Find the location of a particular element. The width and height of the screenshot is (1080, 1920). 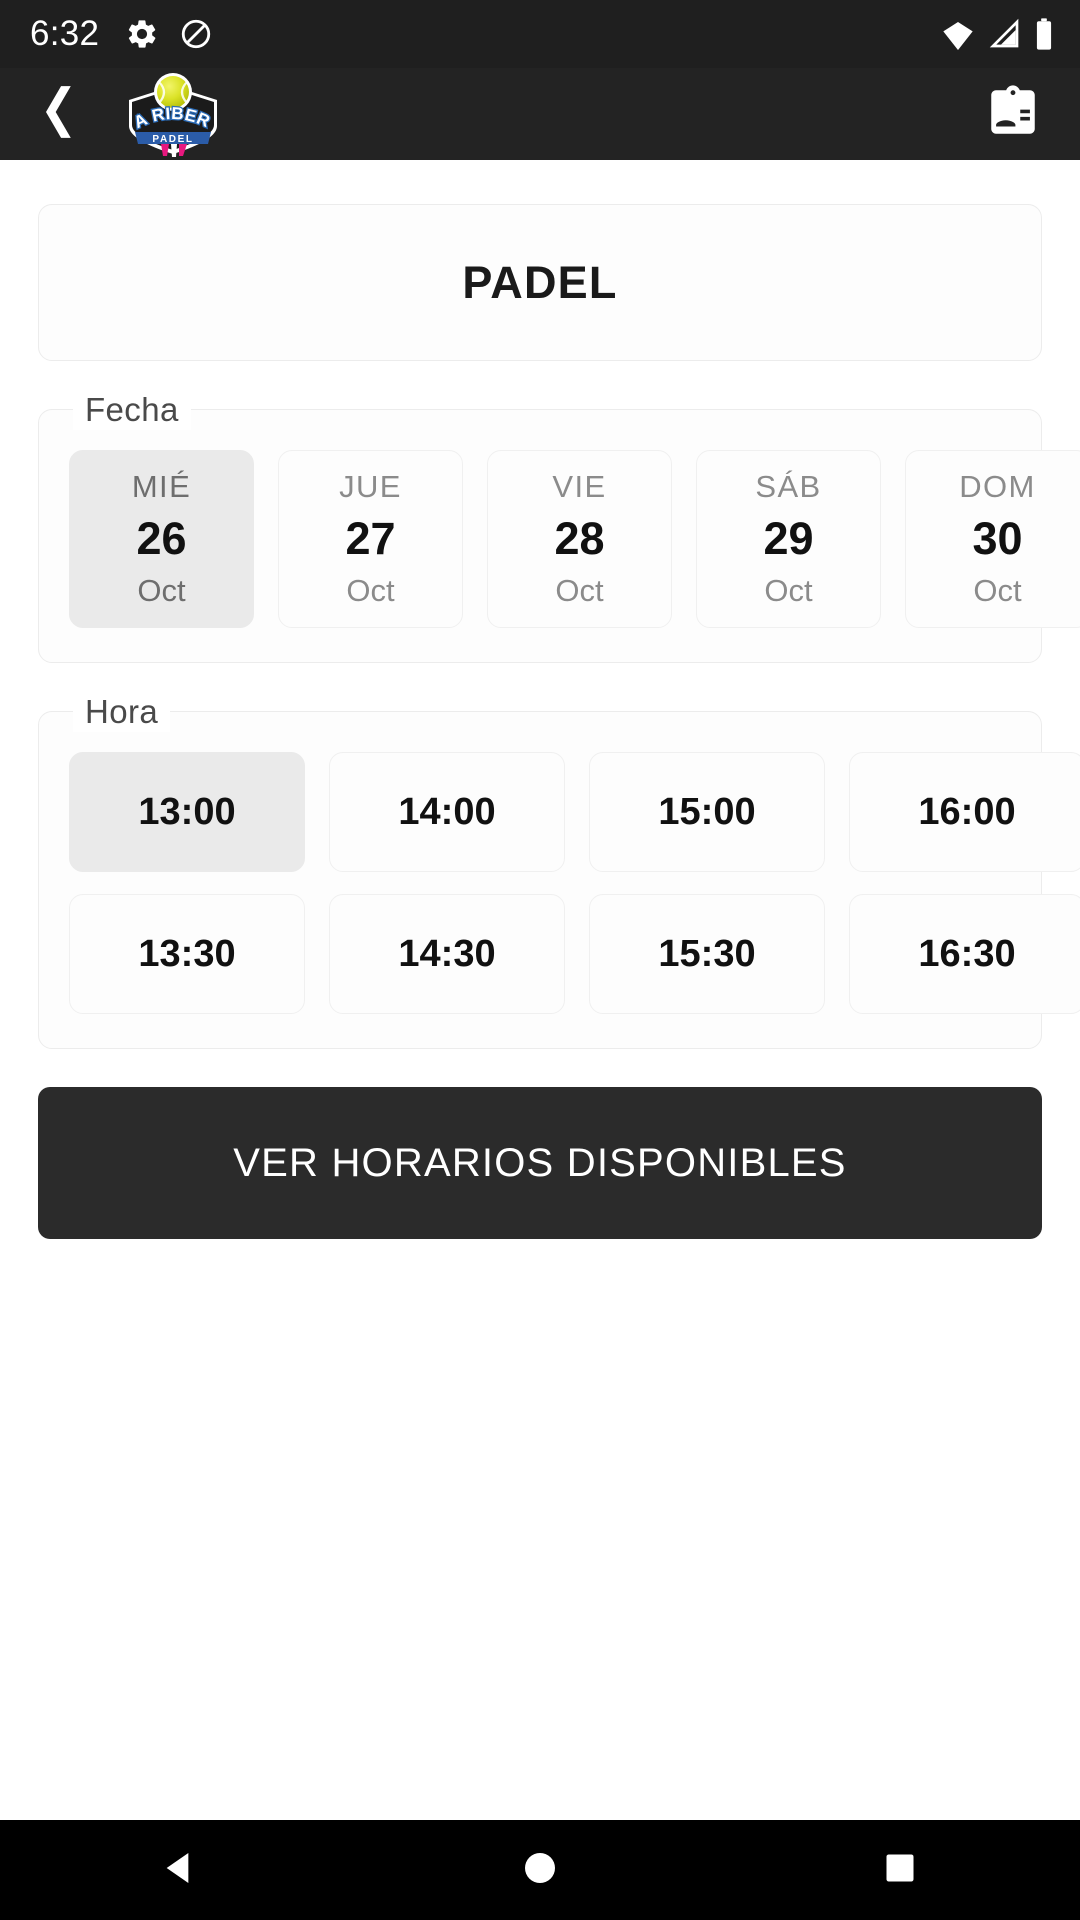

nav-back-button is located at coordinates (180, 1870).